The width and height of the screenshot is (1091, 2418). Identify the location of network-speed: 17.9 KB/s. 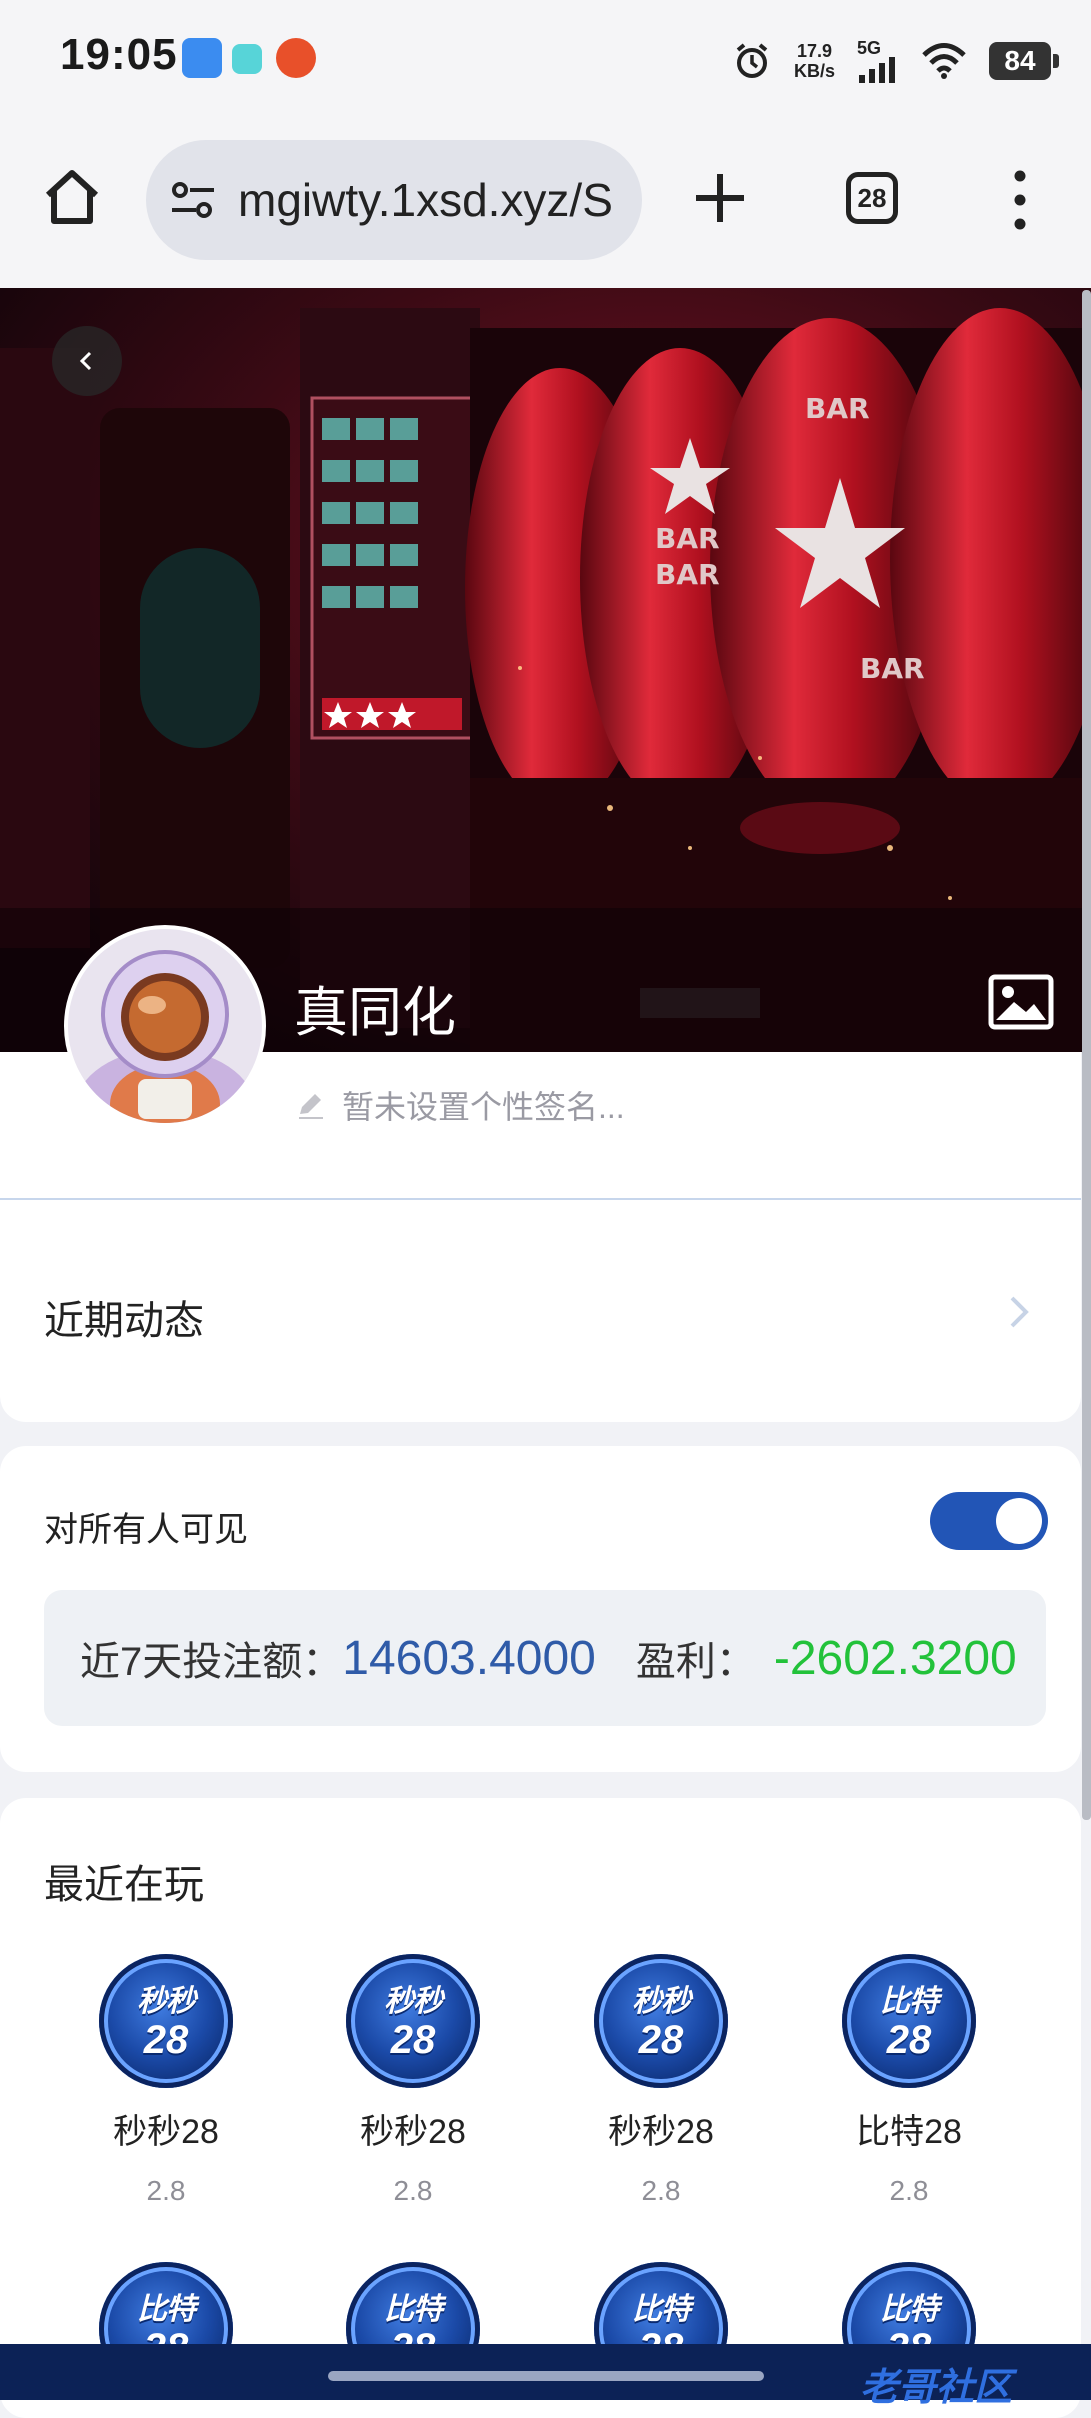
(814, 61).